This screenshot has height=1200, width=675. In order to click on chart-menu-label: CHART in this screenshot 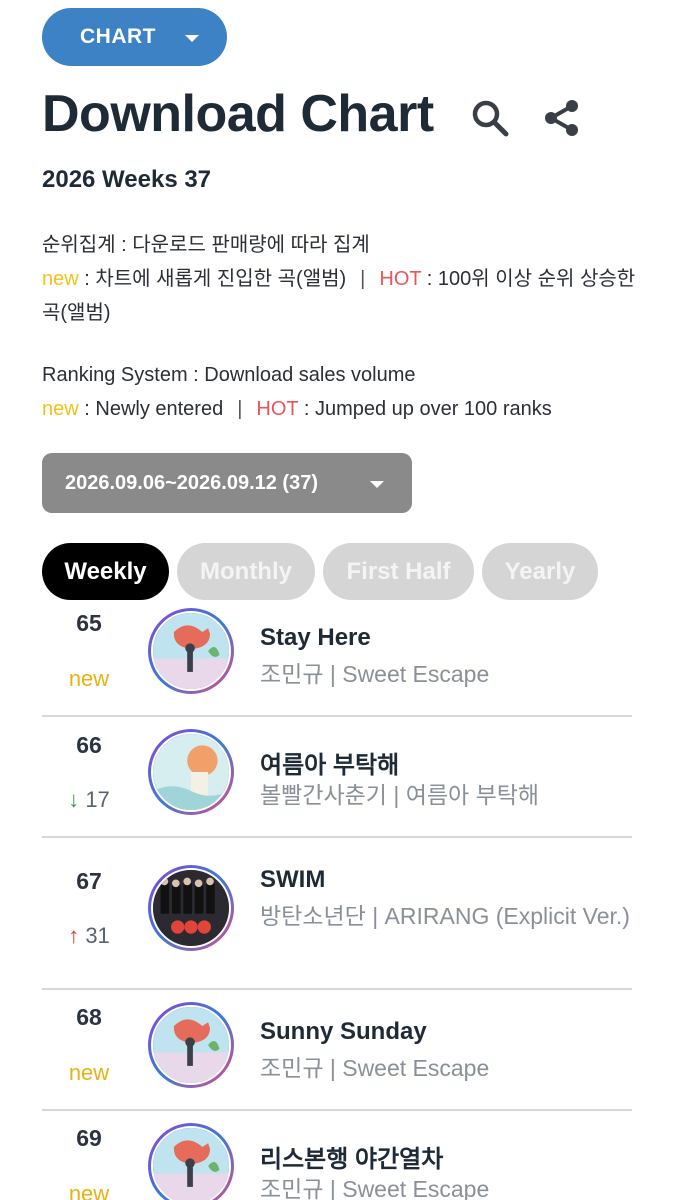, I will do `click(118, 36)`.